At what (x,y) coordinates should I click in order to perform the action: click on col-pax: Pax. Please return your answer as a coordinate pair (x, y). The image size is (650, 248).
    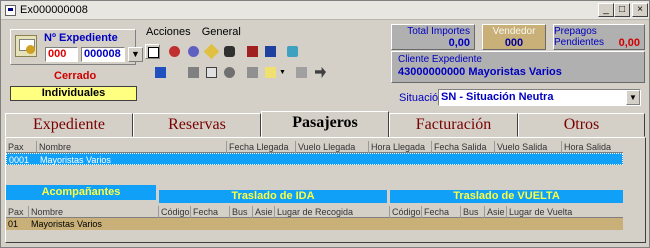
    Looking at the image, I should click on (21, 147).